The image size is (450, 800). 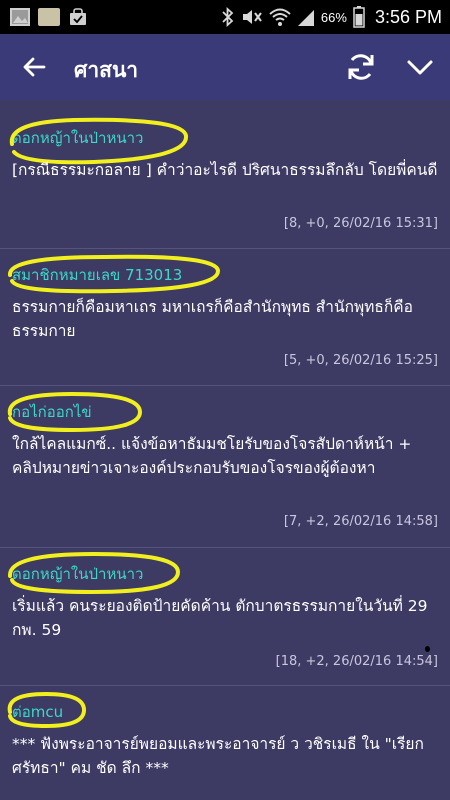 What do you see at coordinates (408, 16) in the screenshot?
I see `clock: 3:56 PM` at bounding box center [408, 16].